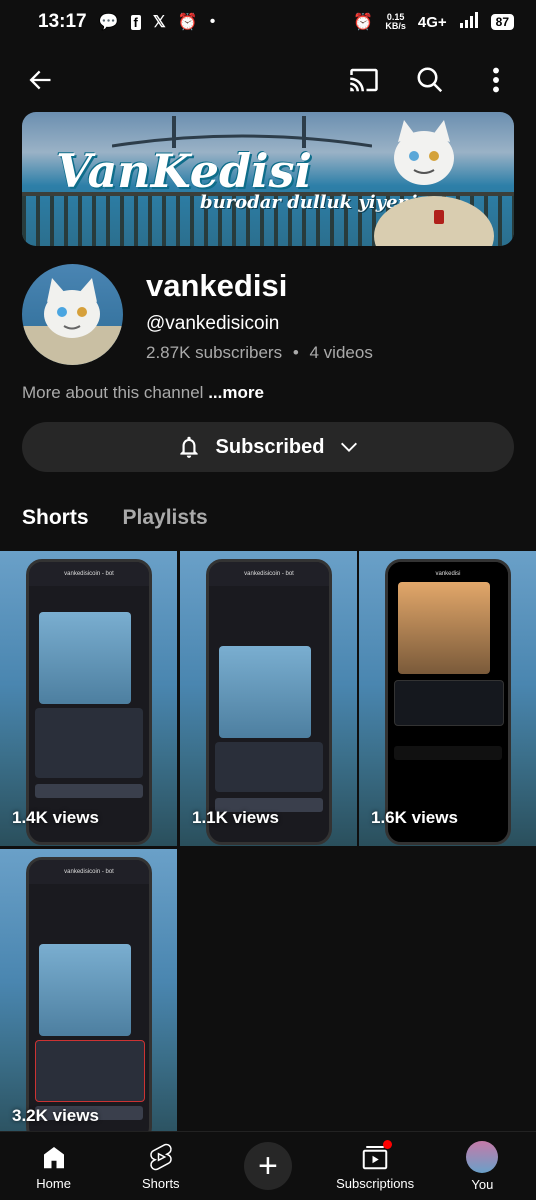 The image size is (536, 1200). Describe the element at coordinates (482, 1156) in the screenshot. I see `you-avatar` at that location.